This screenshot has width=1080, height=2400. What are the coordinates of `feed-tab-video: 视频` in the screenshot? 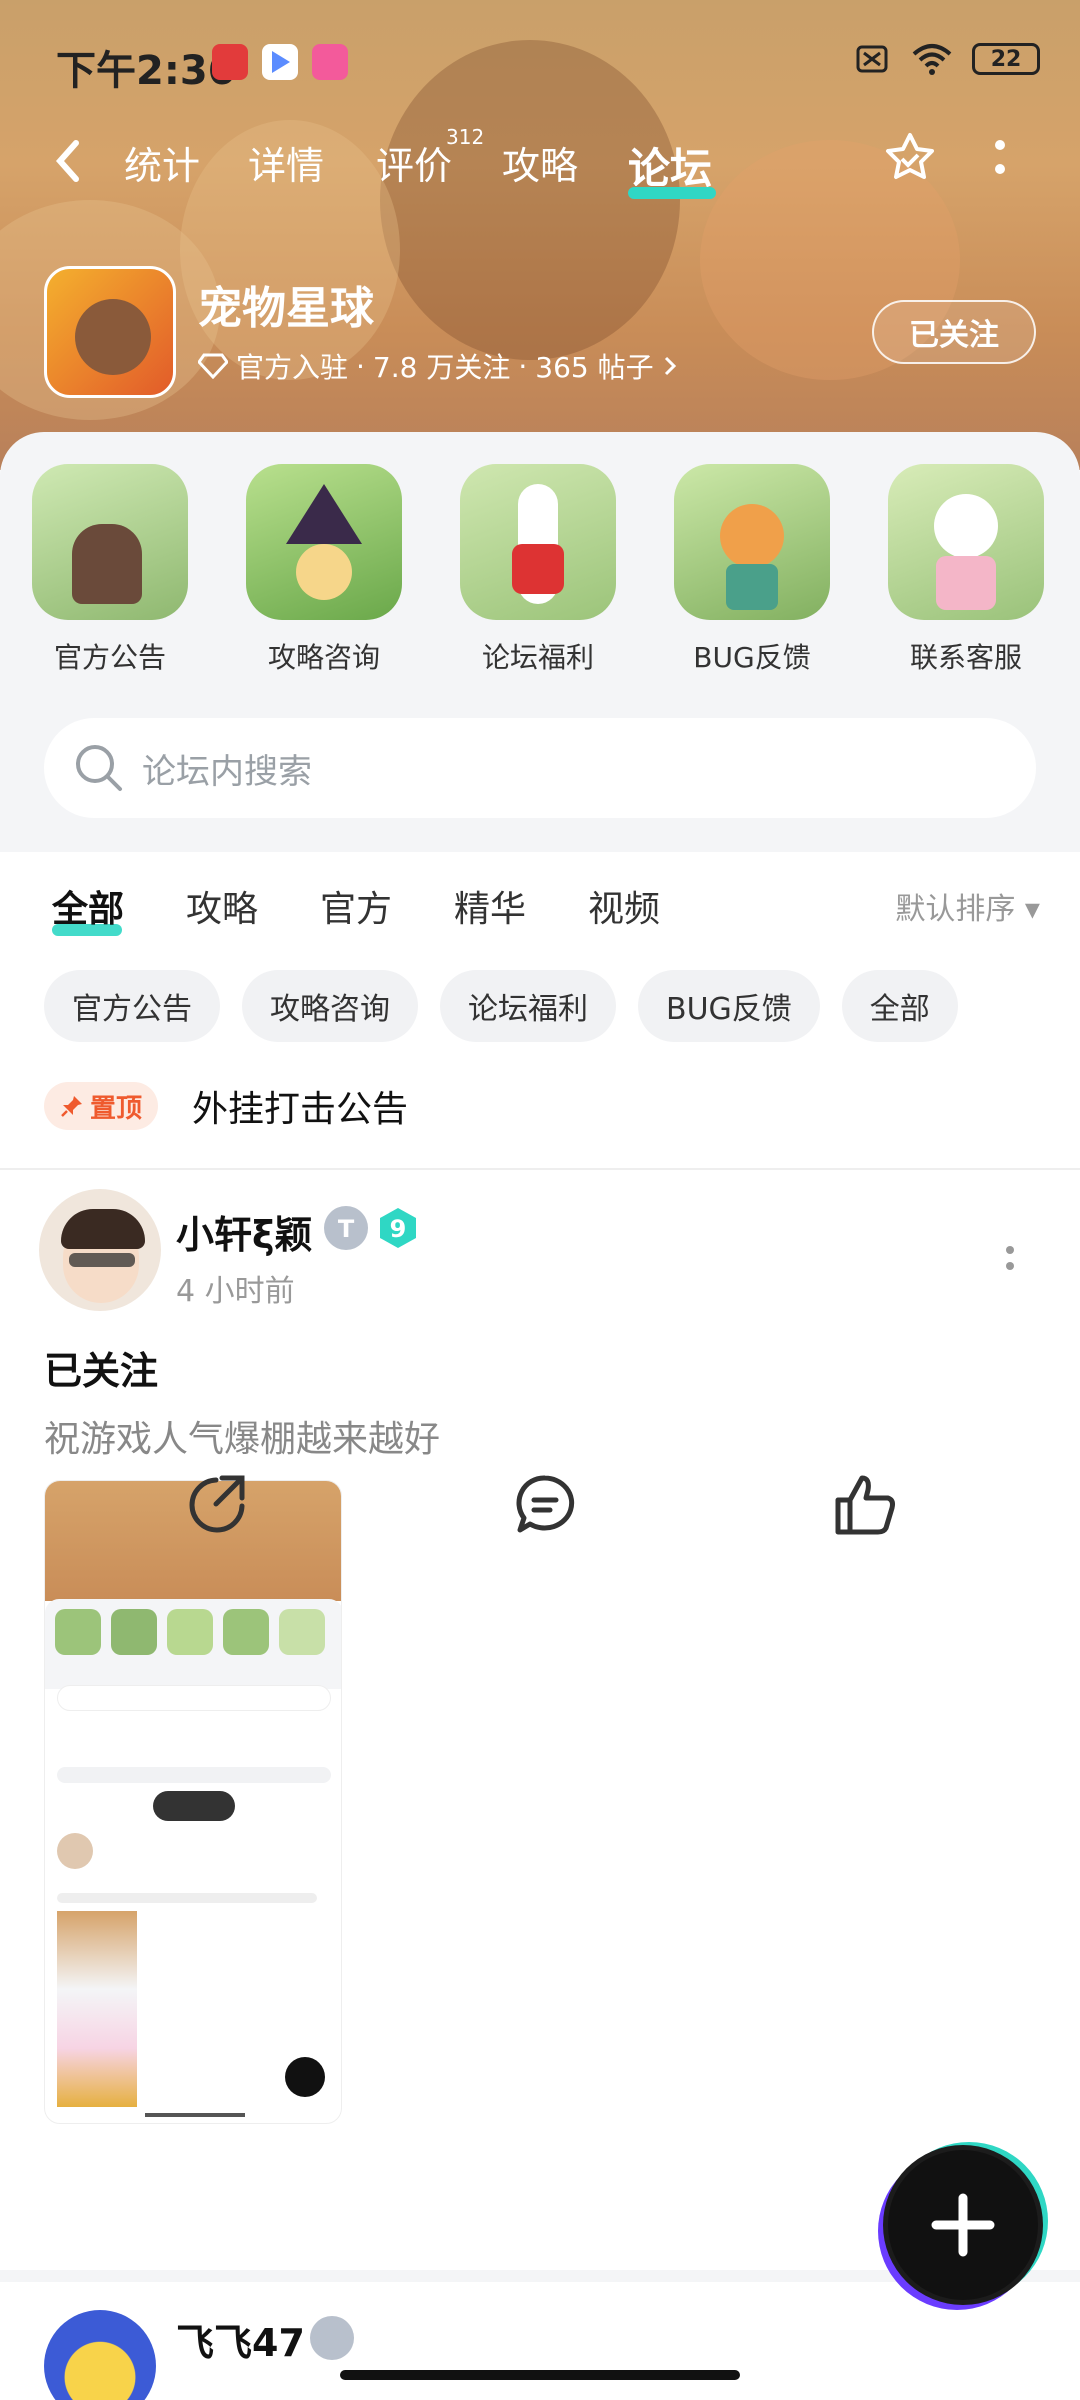 It's located at (624, 906).